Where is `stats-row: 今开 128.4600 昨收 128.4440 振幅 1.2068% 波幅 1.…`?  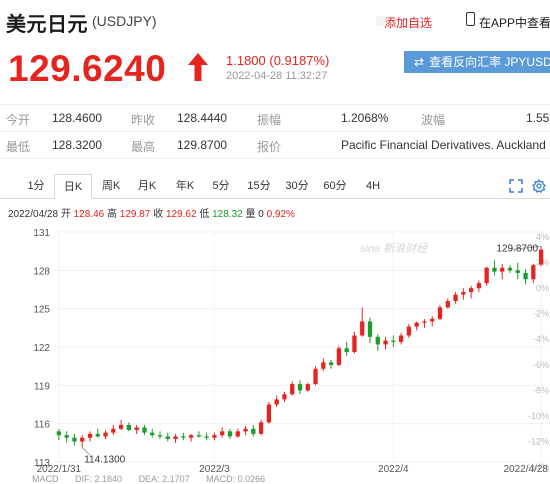 stats-row: 今开 128.4600 昨收 128.4440 振幅 1.2068% 波幅 1.… is located at coordinates (275, 118).